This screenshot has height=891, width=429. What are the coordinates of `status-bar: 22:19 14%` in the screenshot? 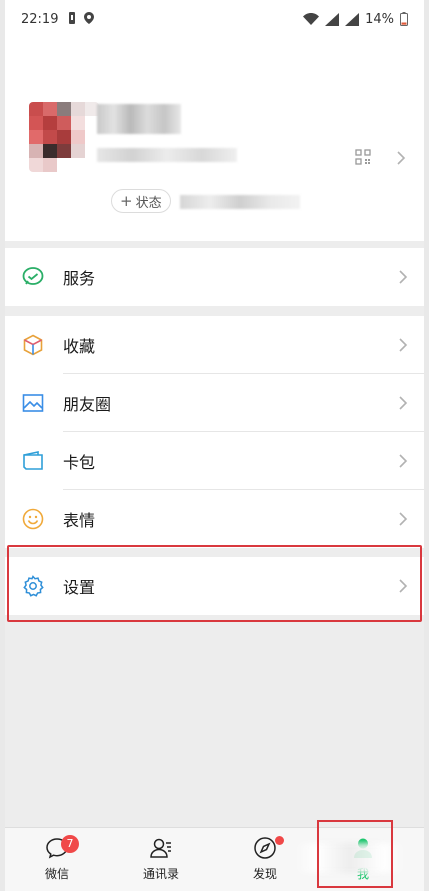 It's located at (214, 19).